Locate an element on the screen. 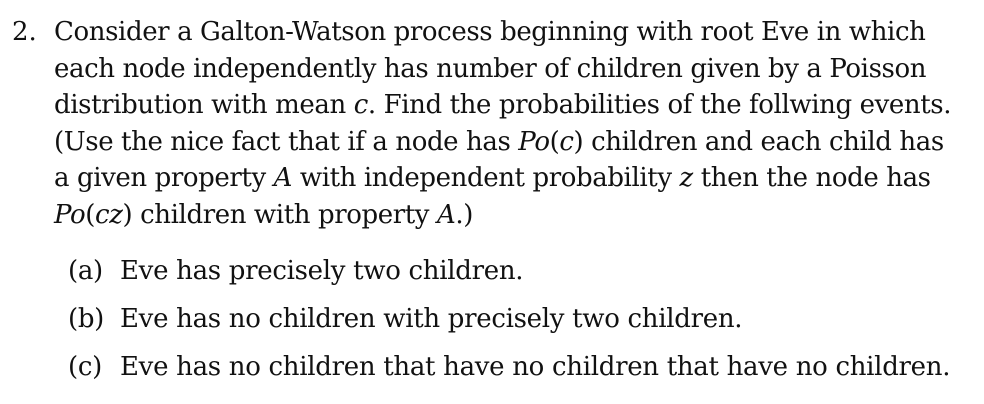 The height and width of the screenshot is (404, 984). text-run: (Use the nice fact that if a node has is located at coordinates (286, 141).